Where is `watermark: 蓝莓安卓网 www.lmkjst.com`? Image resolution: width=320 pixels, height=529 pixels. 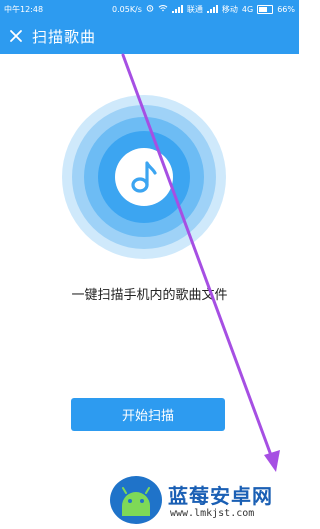
watermark: 蓝莓安卓网 www.lmkjst.com is located at coordinates (204, 501).